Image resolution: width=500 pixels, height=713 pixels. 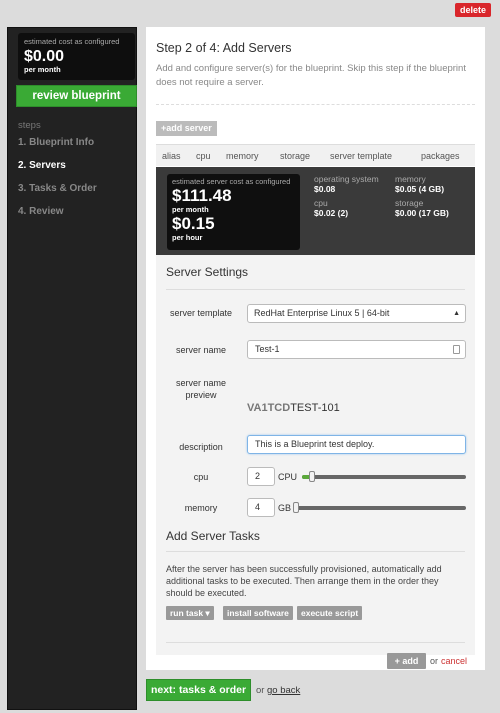 I want to click on steps-heading: steps, so click(x=29, y=125).